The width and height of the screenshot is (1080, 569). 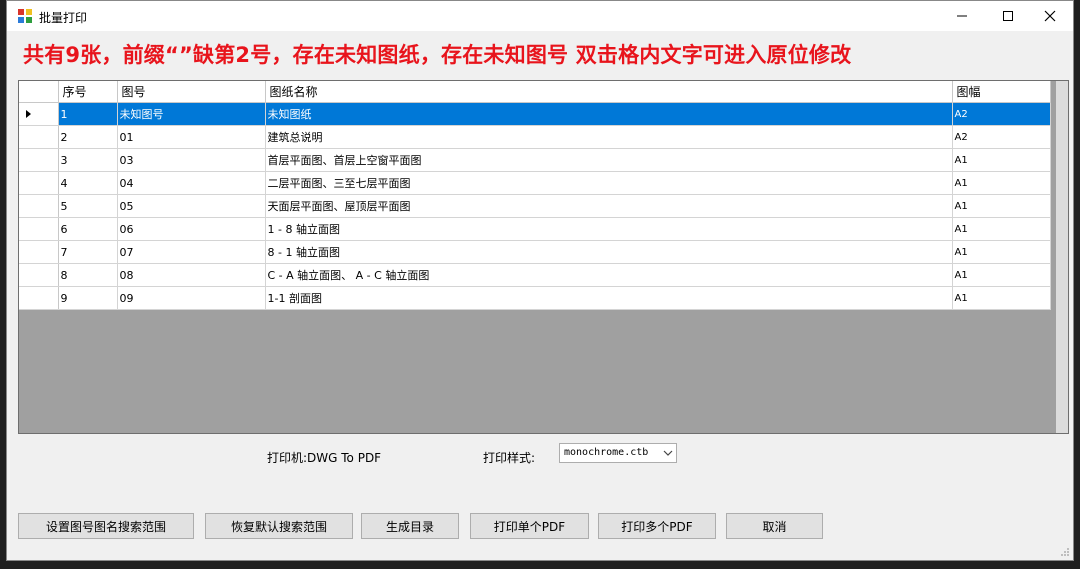 I want to click on cell-name: 建筑总说明, so click(x=609, y=137).